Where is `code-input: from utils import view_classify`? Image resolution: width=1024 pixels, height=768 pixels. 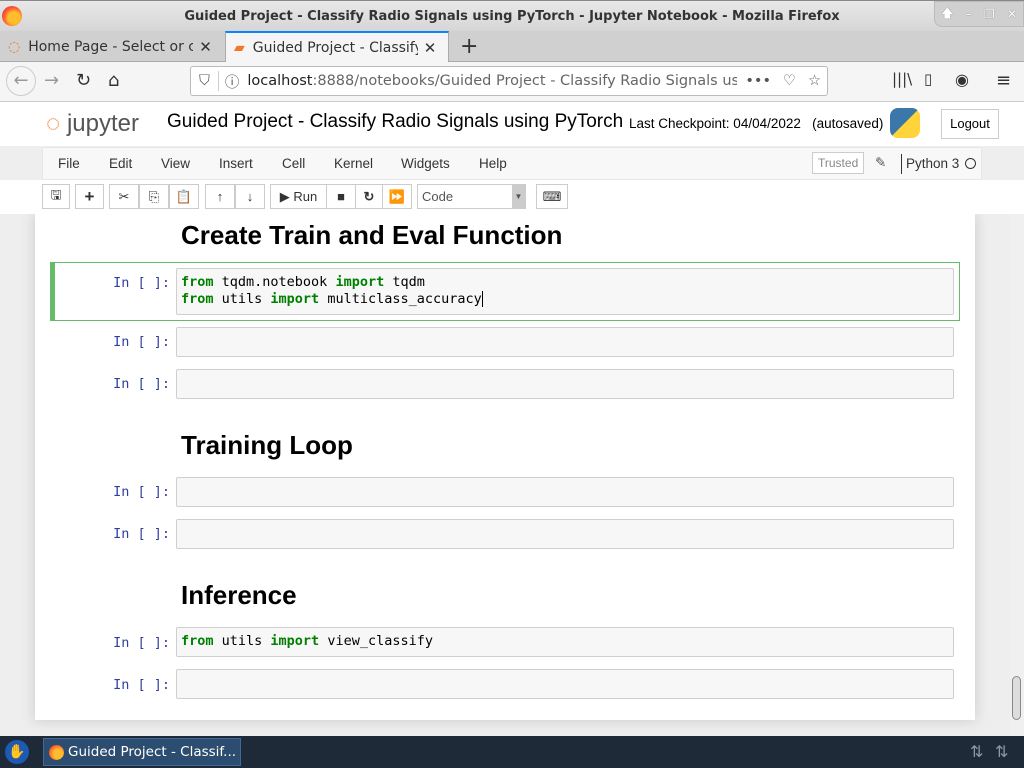 code-input: from utils import view_classify is located at coordinates (565, 642).